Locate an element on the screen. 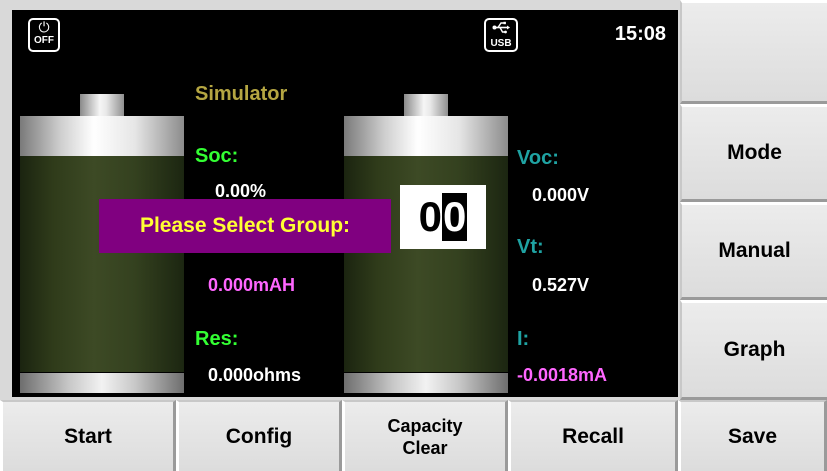 This screenshot has height=471, width=827. capacity-clear-button: Capacity Clear is located at coordinates (425, 435).